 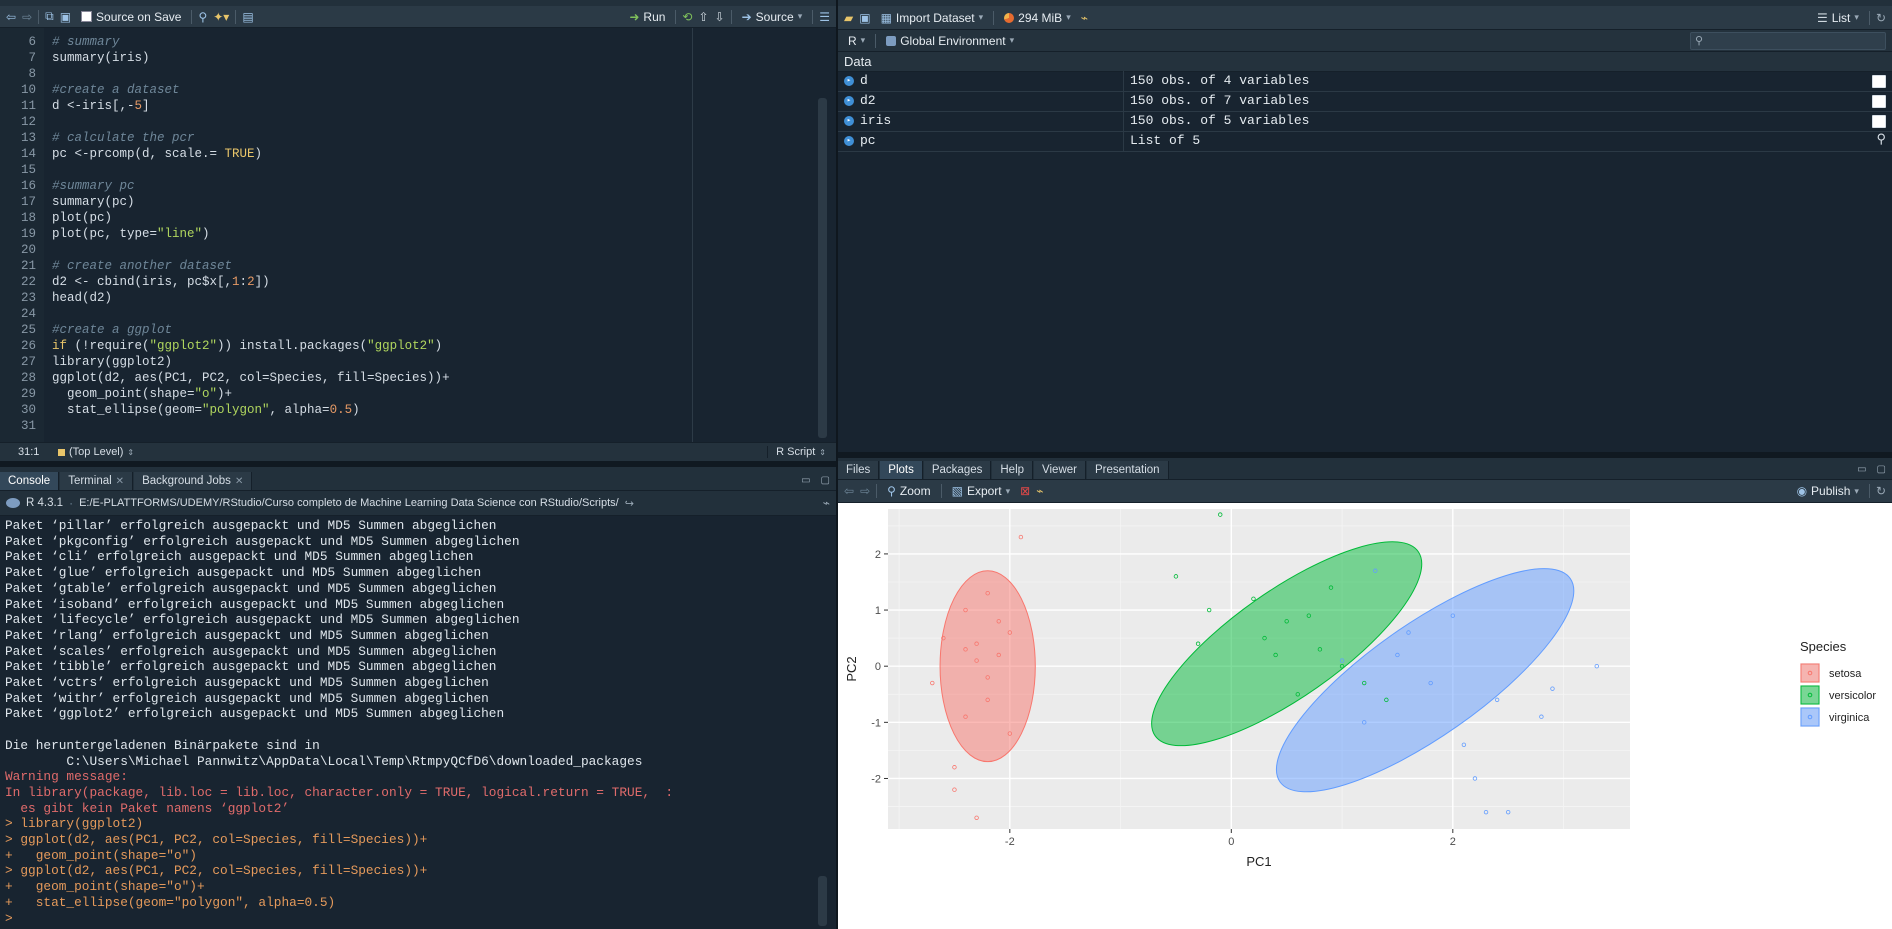 What do you see at coordinates (908, 491) in the screenshot?
I see `zoom-button: ⚲ Zoom` at bounding box center [908, 491].